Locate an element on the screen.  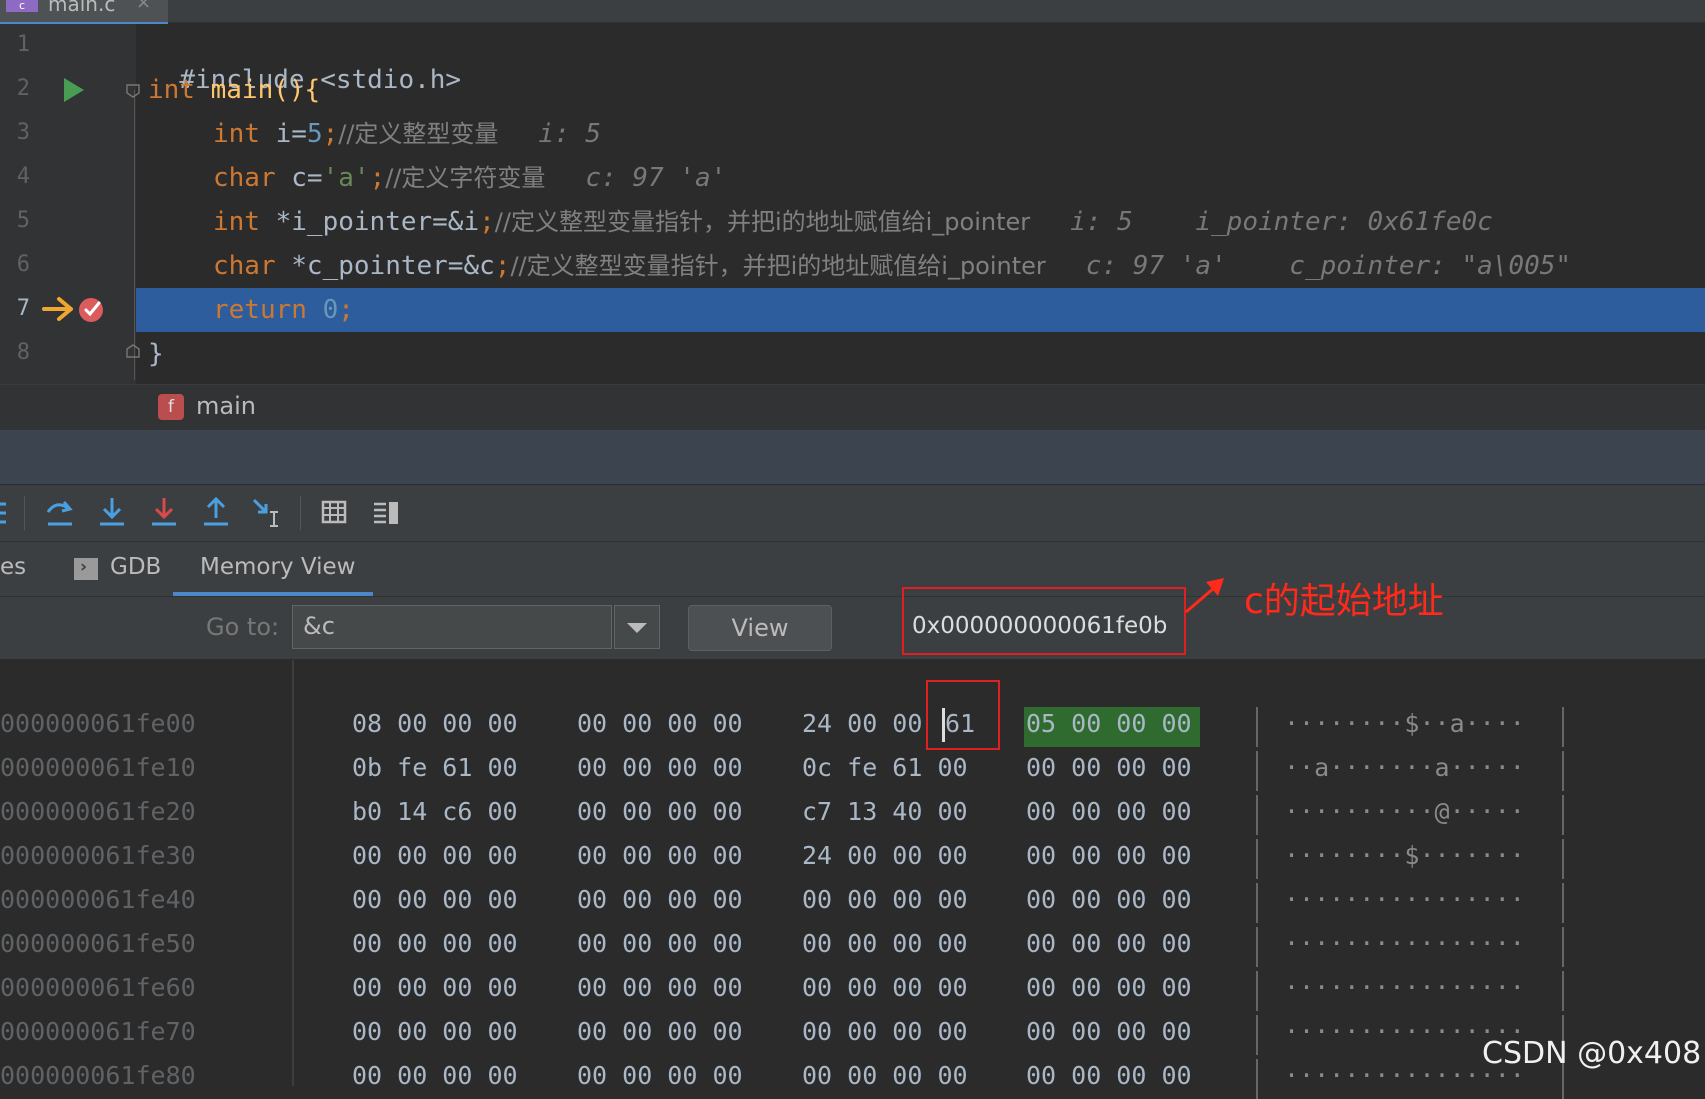
hex-group: c7 13 40 00 is located at coordinates (885, 811).